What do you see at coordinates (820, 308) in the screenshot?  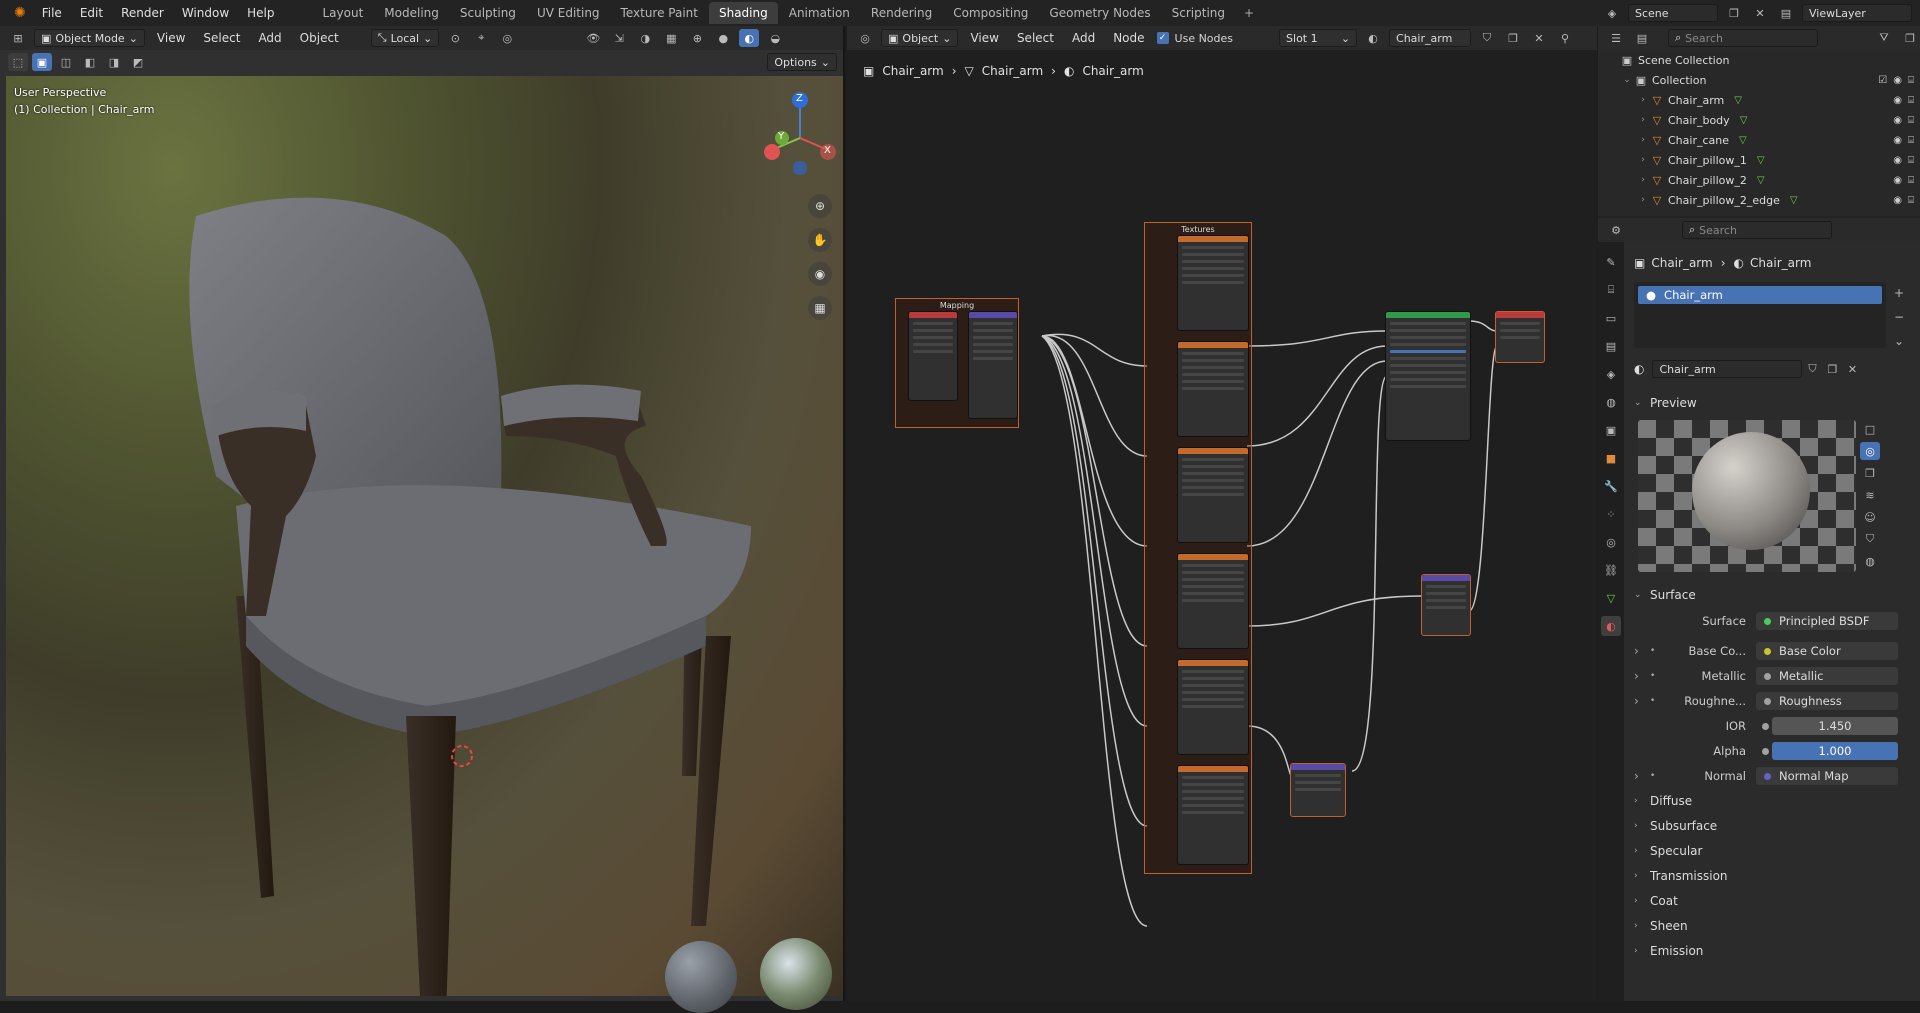 I see `grid-icon: ▦` at bounding box center [820, 308].